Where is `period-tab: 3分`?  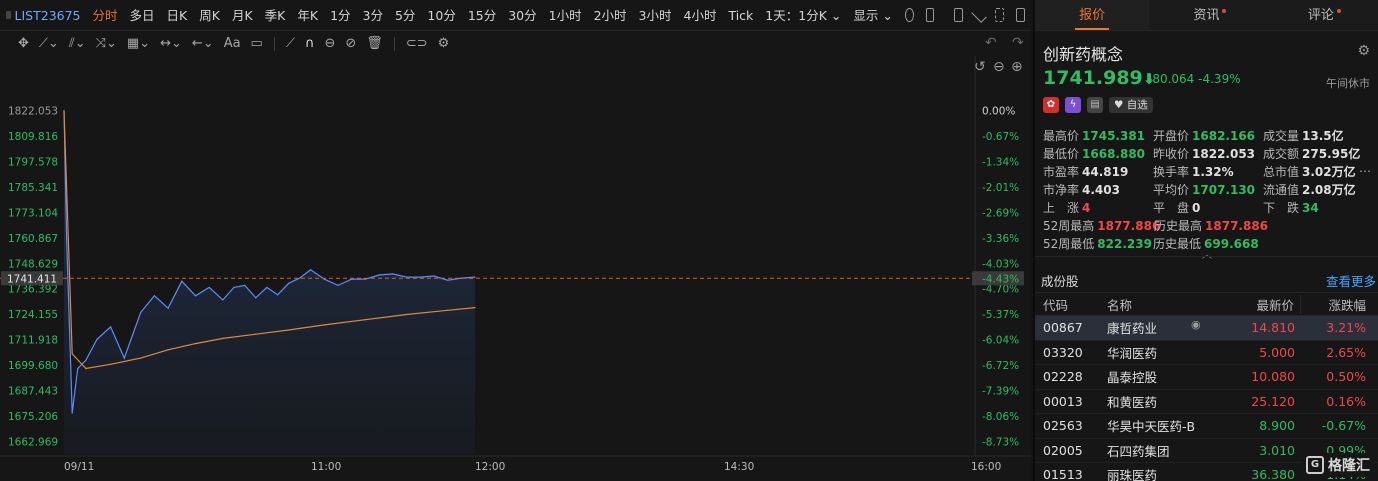 period-tab: 3分 is located at coordinates (373, 15).